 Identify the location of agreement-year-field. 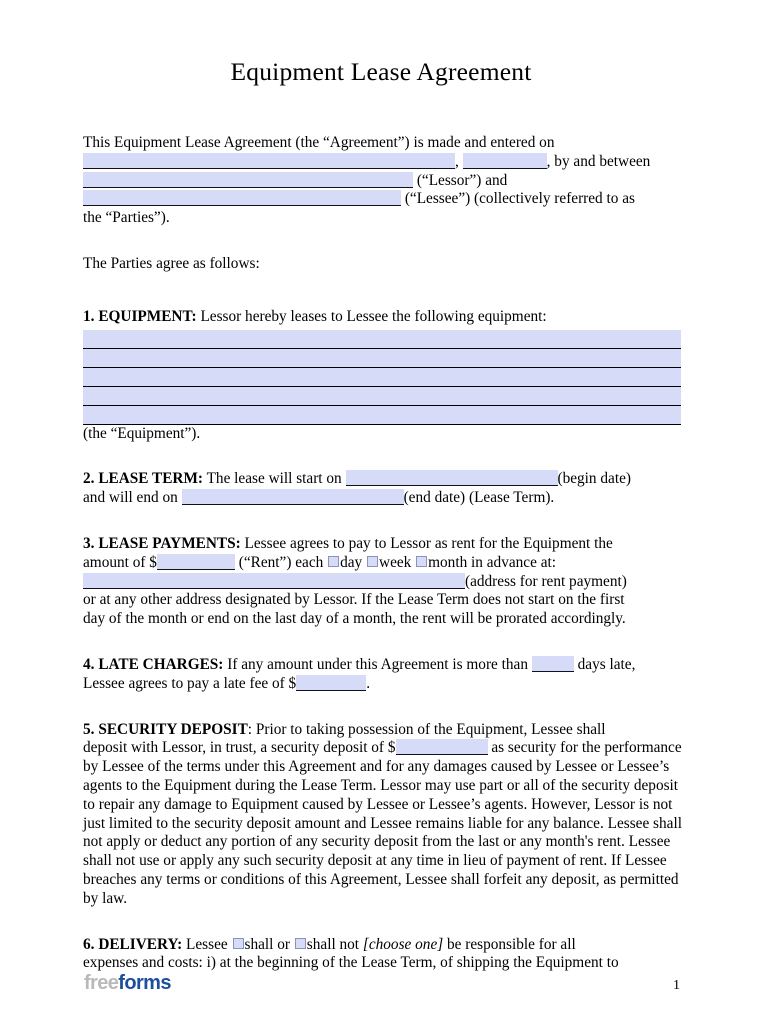
(504, 160).